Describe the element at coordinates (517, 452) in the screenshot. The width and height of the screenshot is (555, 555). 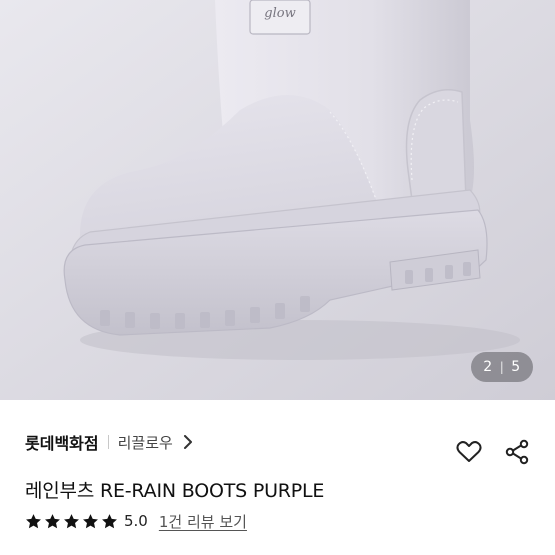
I see `share-icon` at that location.